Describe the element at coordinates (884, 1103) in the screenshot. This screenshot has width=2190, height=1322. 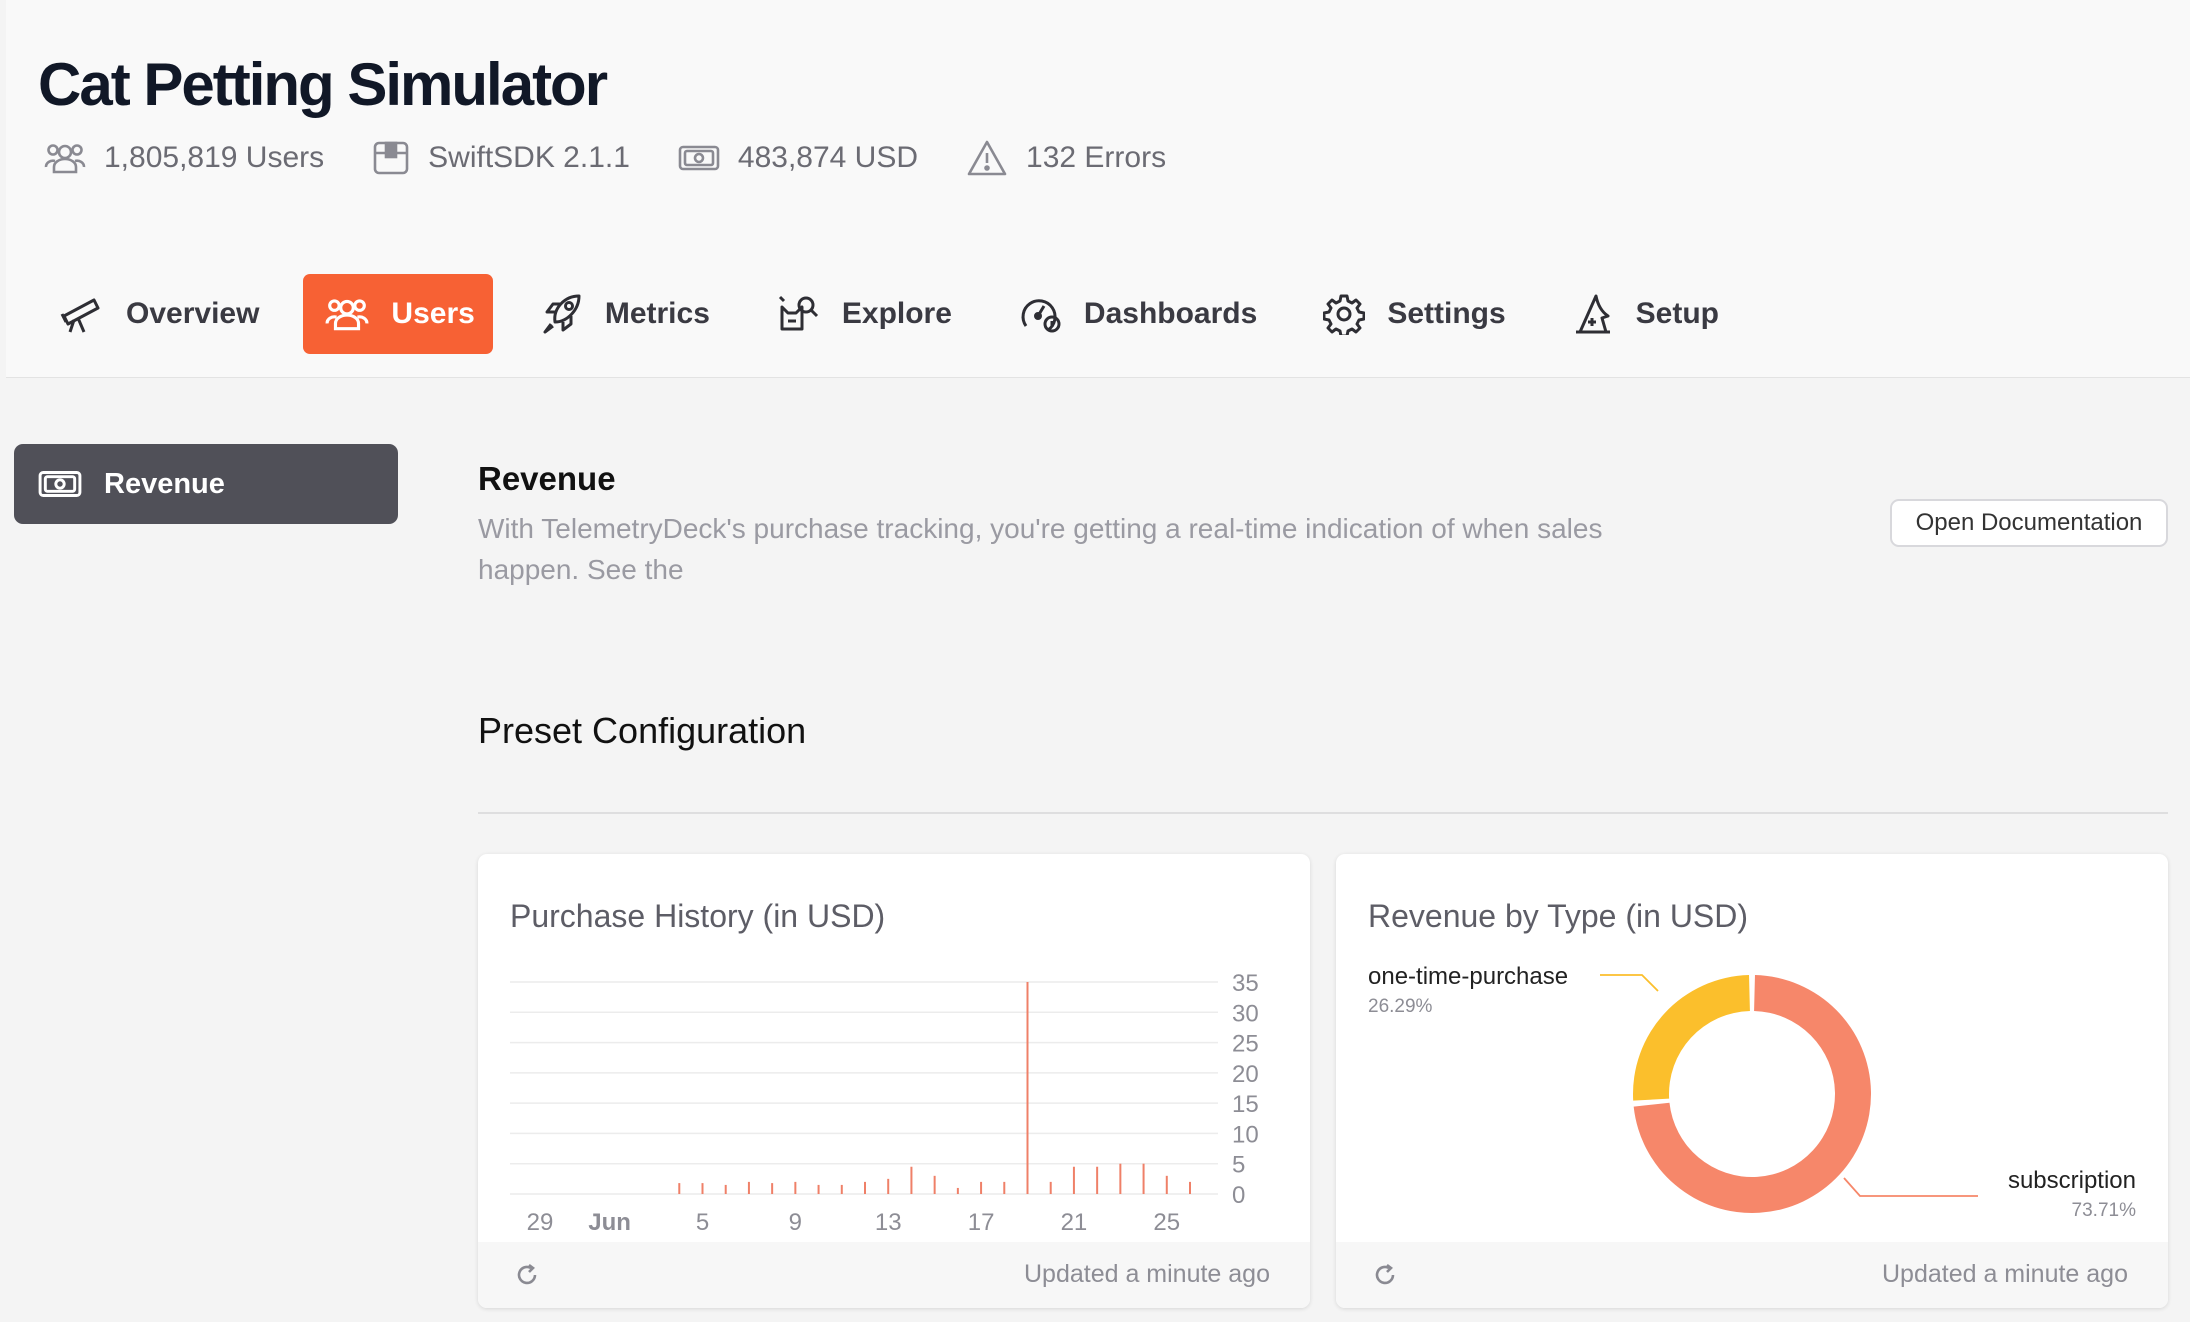
I see `purchase-history-chart: 0 5 10 15 20 25 30 35 29 Jun 5 9 13 17 21 25` at that location.